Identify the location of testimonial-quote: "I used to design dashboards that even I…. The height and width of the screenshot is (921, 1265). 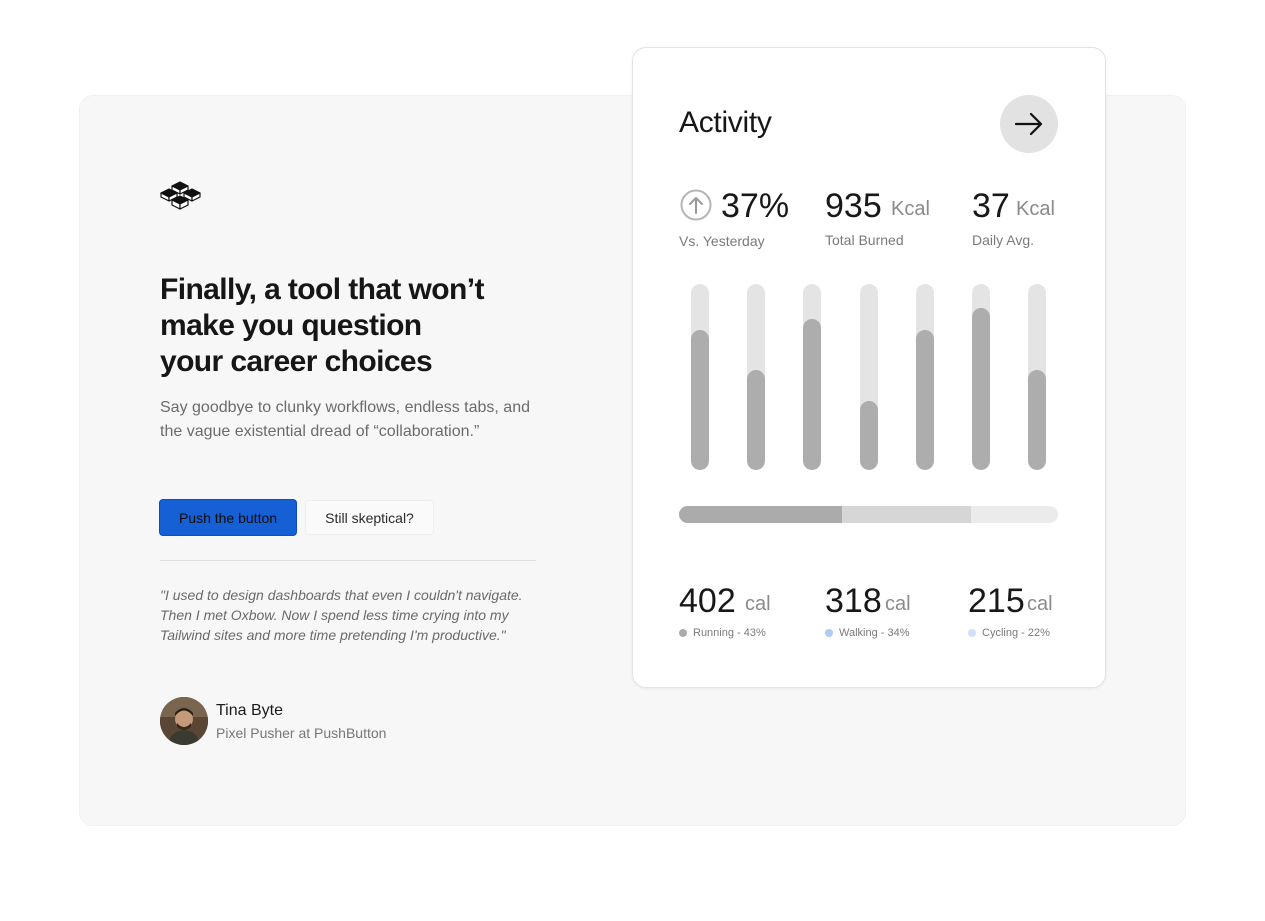
(341, 615).